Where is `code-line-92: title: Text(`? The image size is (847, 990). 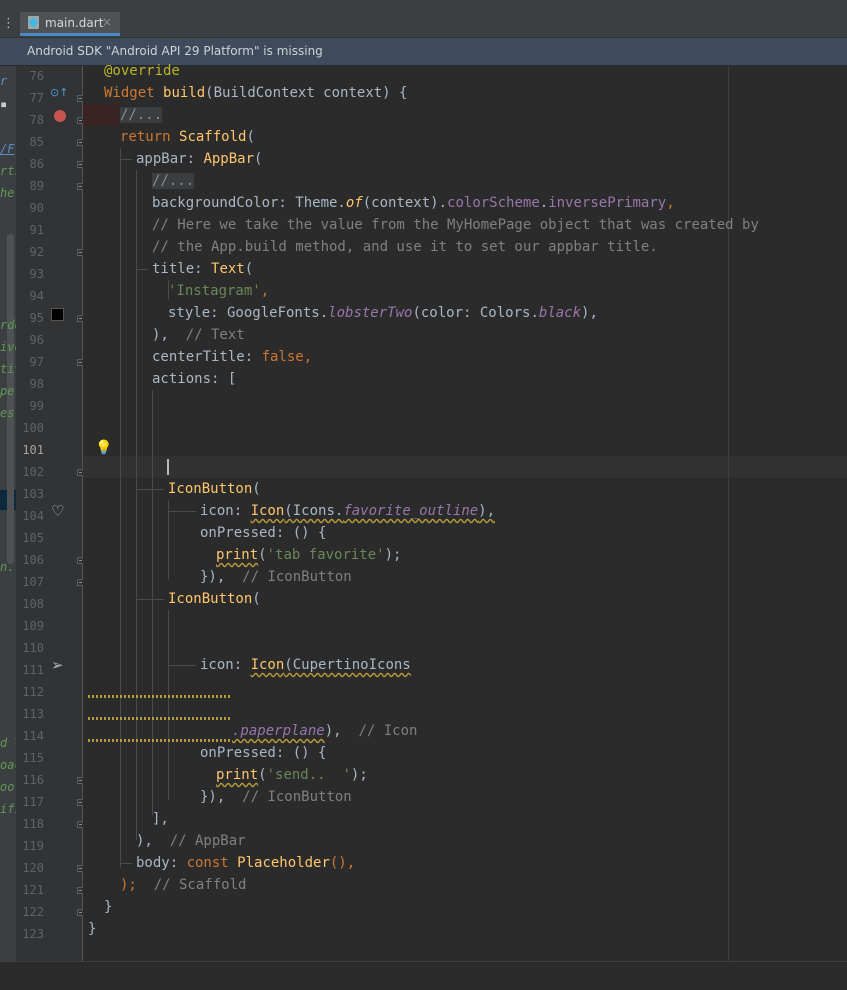 code-line-92: title: Text( is located at coordinates (202, 269).